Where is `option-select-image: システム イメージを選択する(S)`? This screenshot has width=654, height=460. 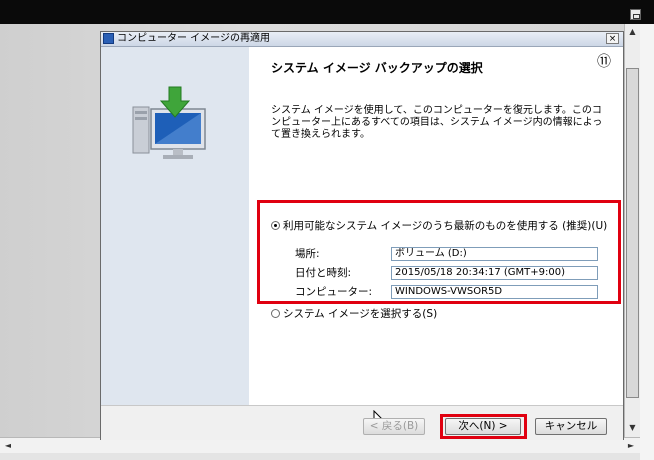 option-select-image: システム イメージを選択する(S) is located at coordinates (354, 313).